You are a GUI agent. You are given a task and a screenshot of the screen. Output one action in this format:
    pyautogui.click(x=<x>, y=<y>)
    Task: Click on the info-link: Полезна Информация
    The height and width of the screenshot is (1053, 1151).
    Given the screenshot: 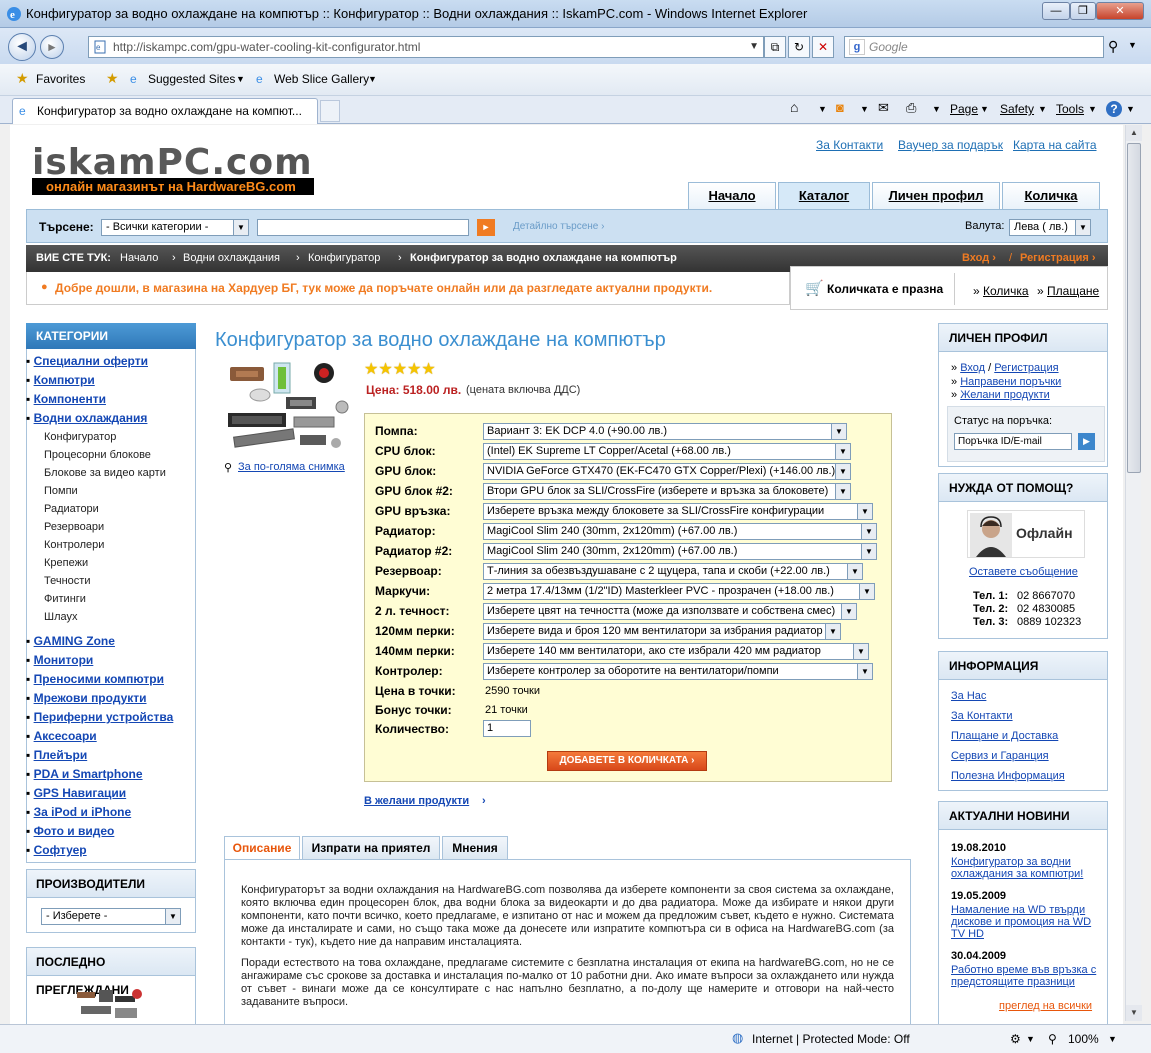 What is the action you would take?
    pyautogui.click(x=1008, y=776)
    